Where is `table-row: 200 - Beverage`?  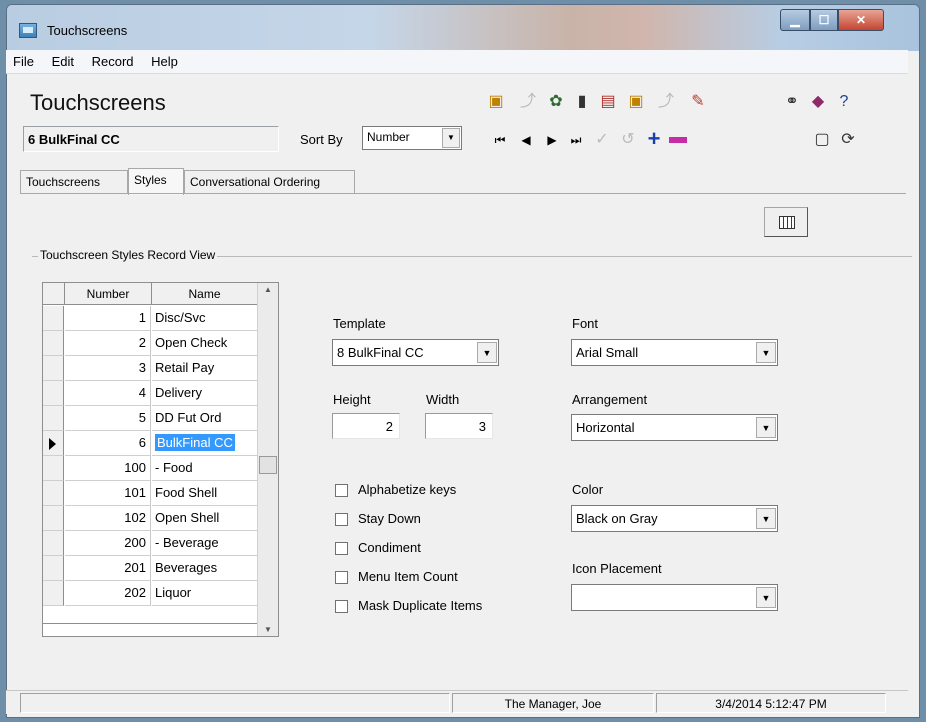 table-row: 200 - Beverage is located at coordinates (150, 543).